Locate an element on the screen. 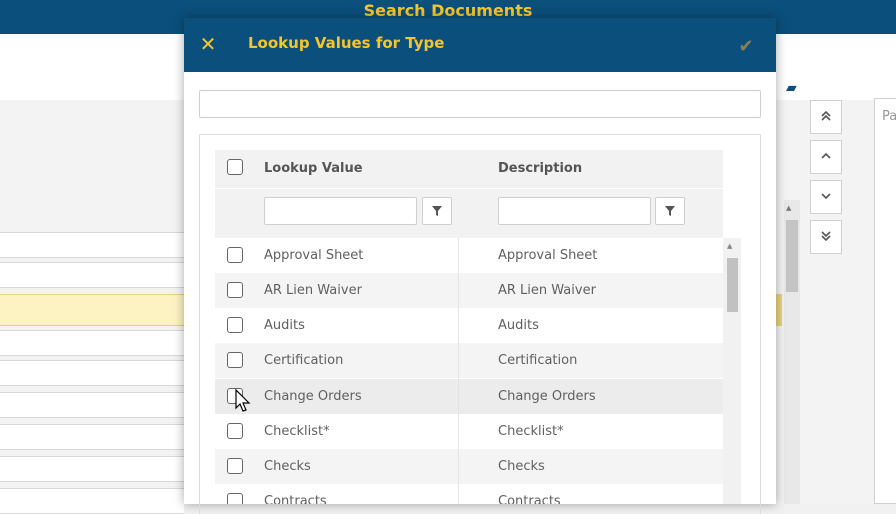 This screenshot has height=514, width=896. close-button: ✕ is located at coordinates (208, 44).